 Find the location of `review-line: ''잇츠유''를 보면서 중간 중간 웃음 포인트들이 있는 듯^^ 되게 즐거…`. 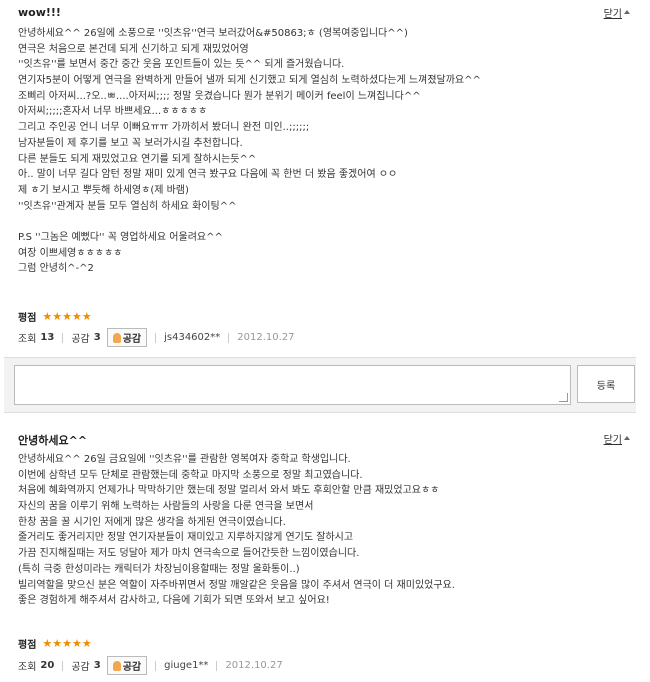

review-line: ''잇츠유''를 보면서 중간 중간 웃음 포인트들이 있는 듯^^ 되게 즐거… is located at coordinates (181, 65).